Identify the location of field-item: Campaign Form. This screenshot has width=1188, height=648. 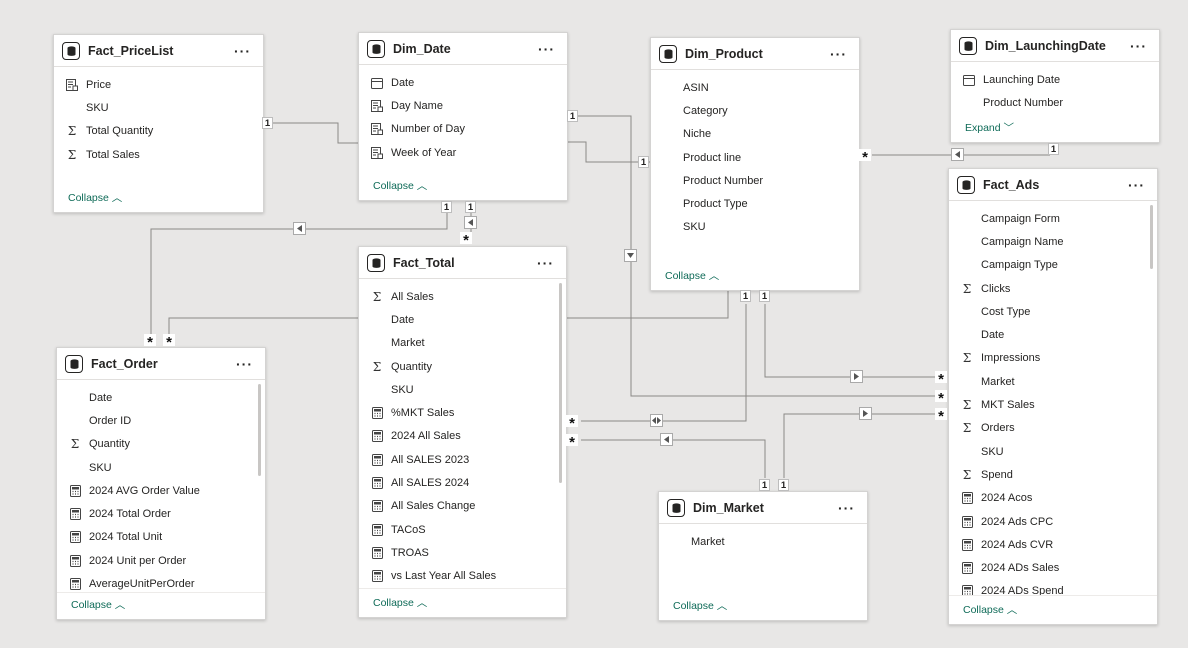
(1053, 218).